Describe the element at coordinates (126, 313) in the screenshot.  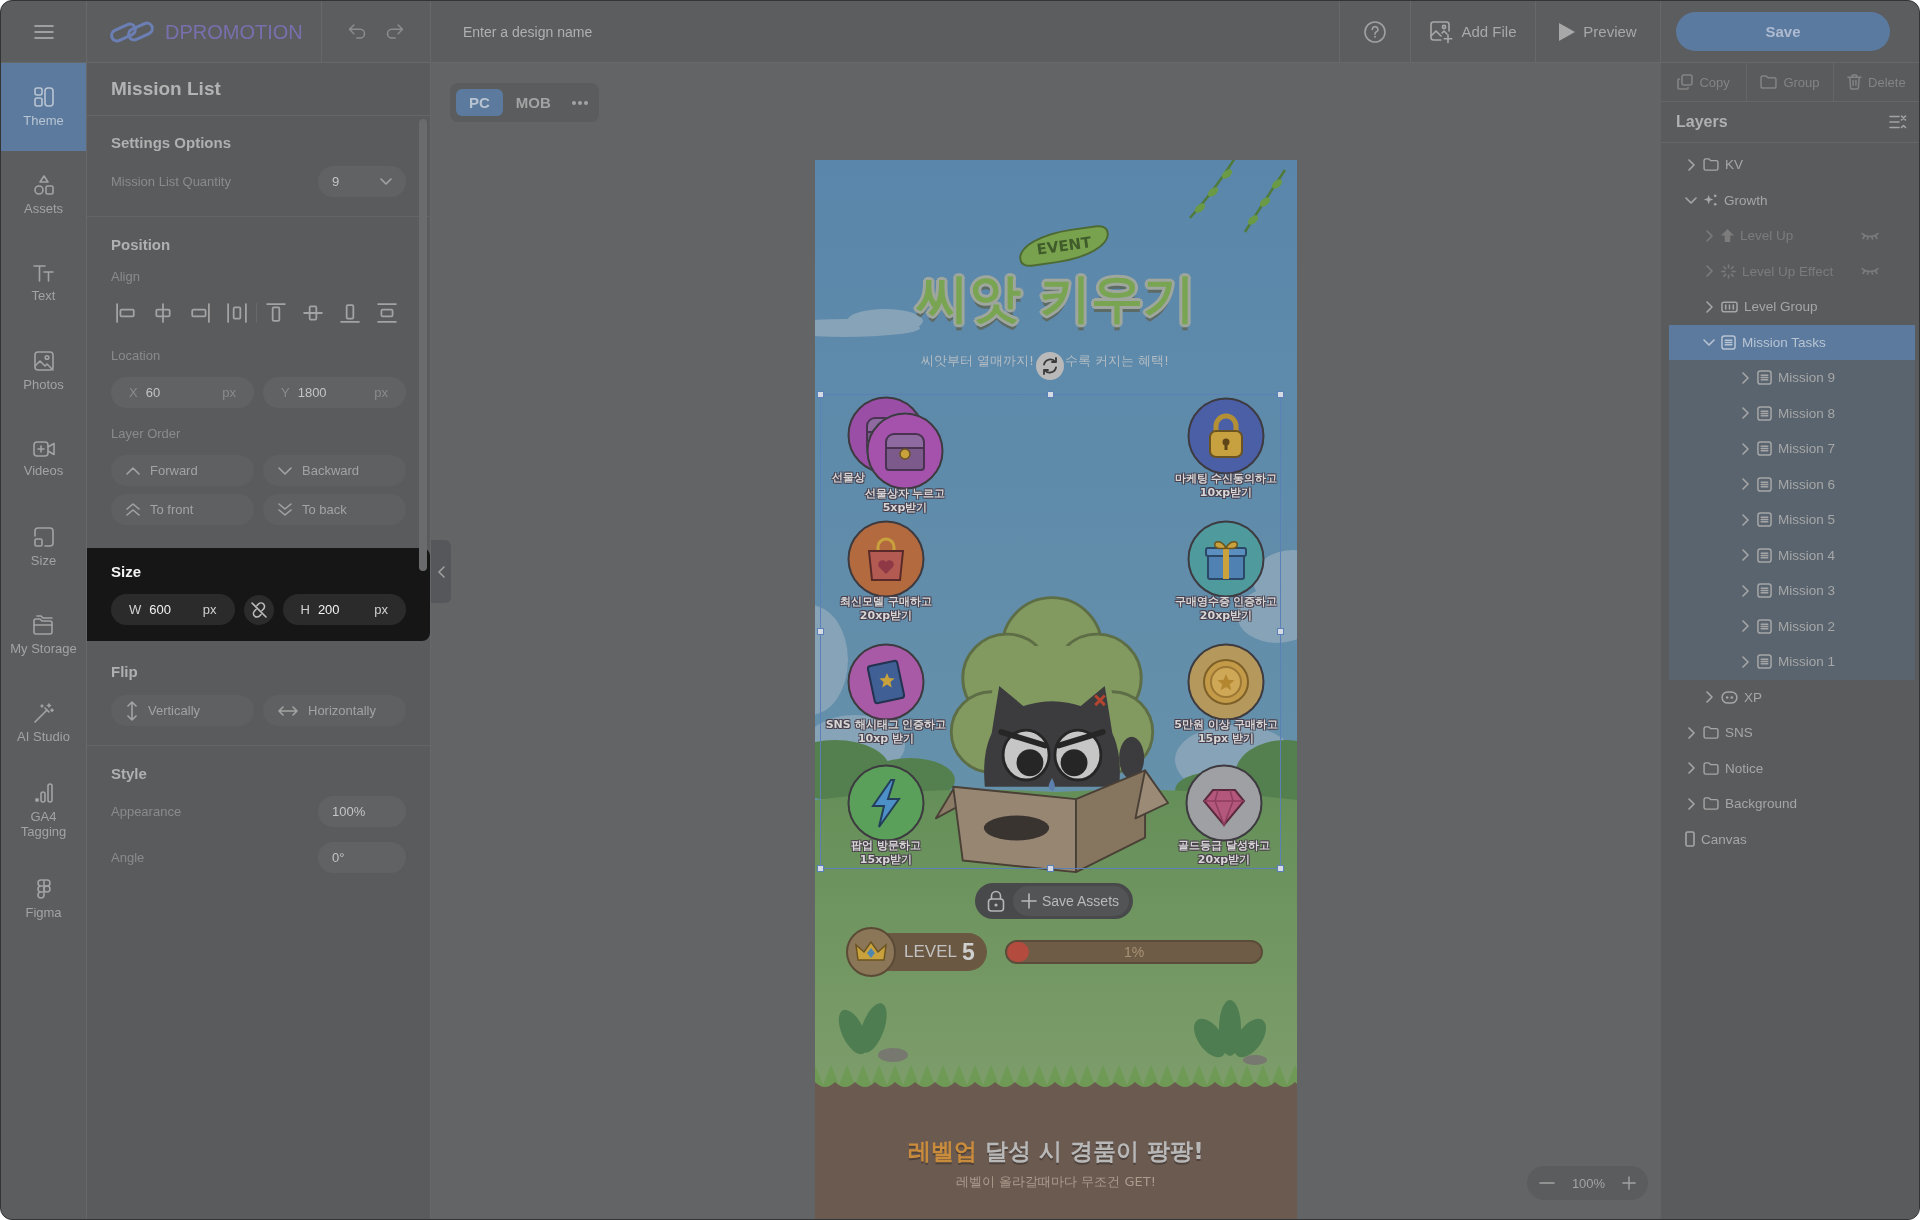
I see `align-left-icon` at that location.